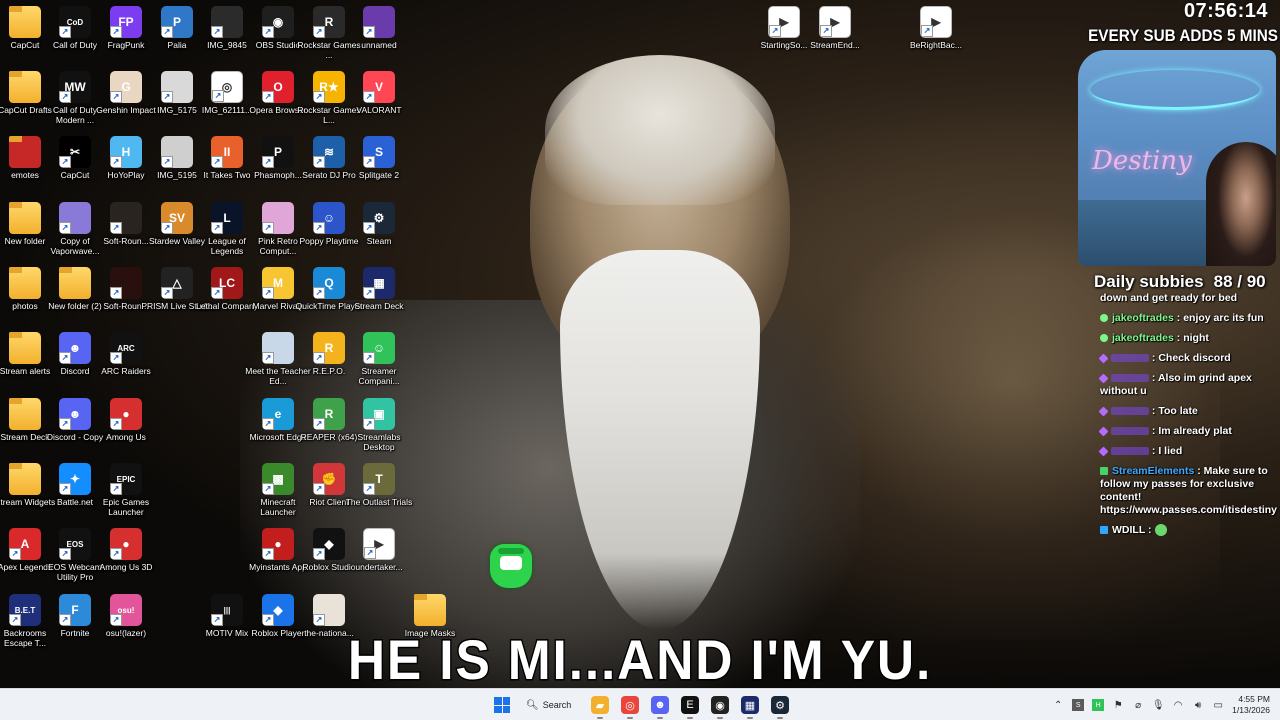 Image resolution: width=1280 pixels, height=720 pixels. Describe the element at coordinates (25, 610) in the screenshot. I see `backrooms-icon: B.E.T` at that location.